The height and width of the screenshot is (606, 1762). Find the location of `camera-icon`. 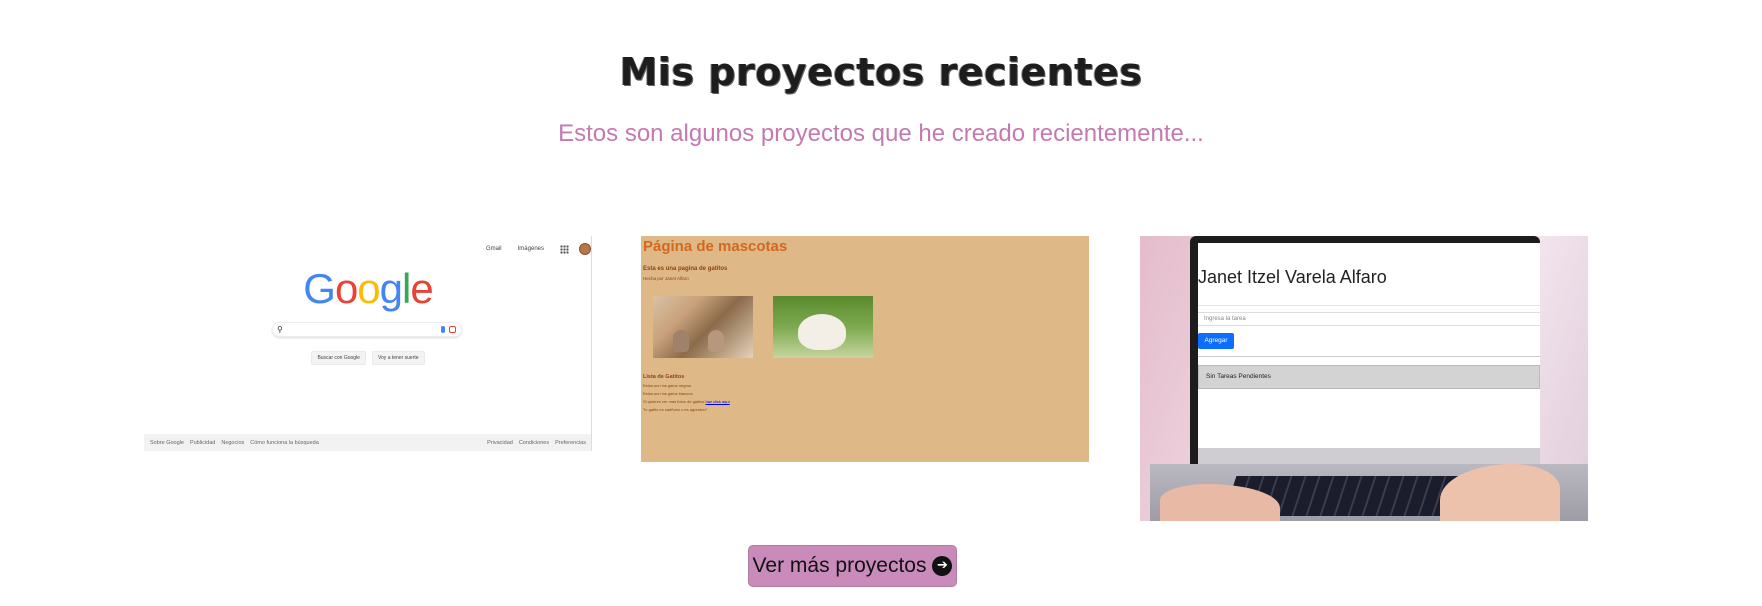

camera-icon is located at coordinates (452, 329).